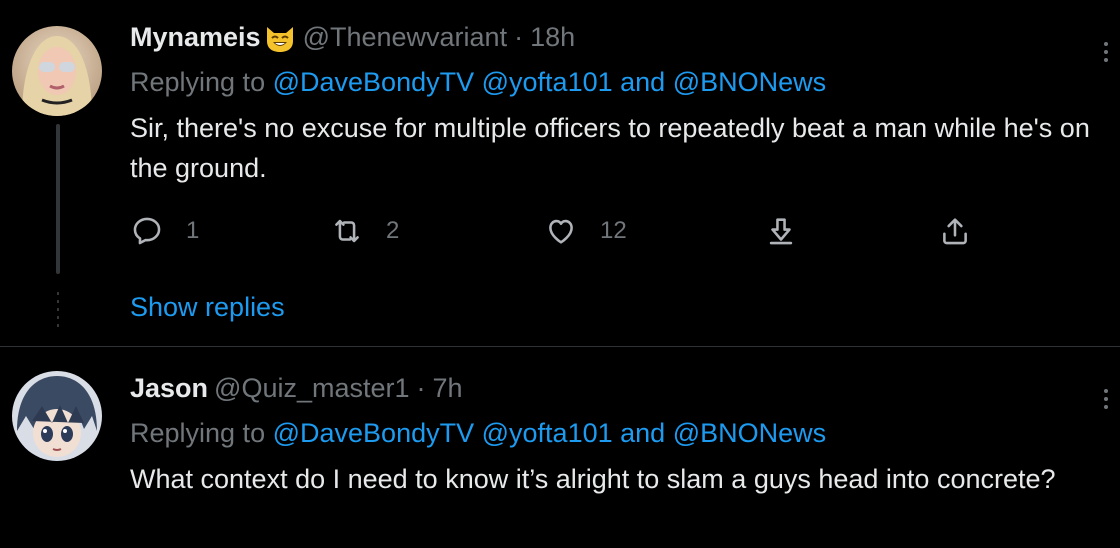 The width and height of the screenshot is (1120, 548). Describe the element at coordinates (552, 37) in the screenshot. I see `timestamp: 18h` at that location.